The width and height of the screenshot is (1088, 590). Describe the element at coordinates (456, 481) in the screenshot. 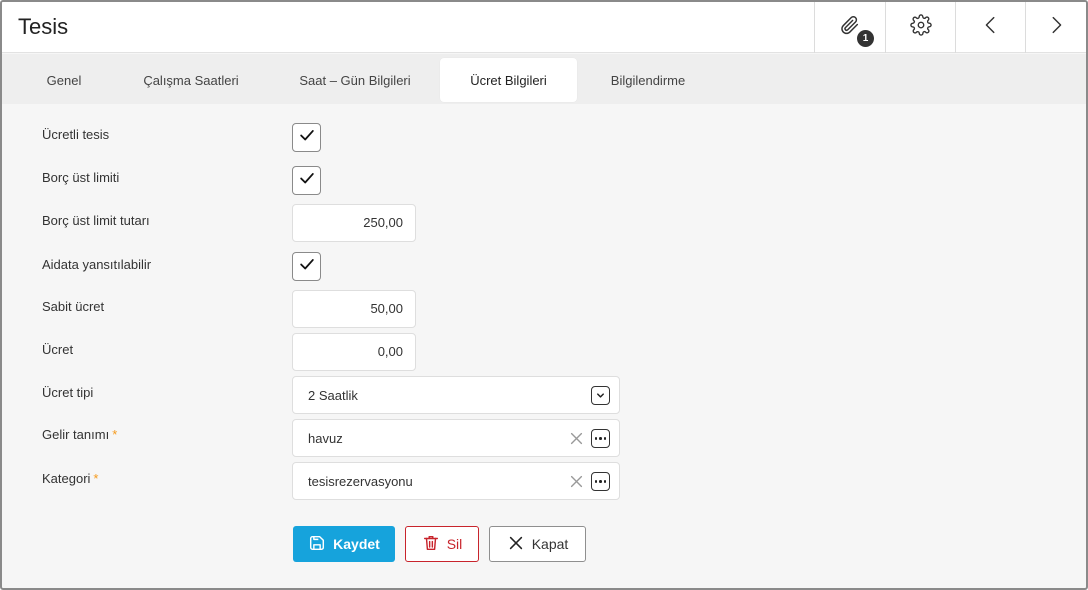

I see `category-lookup: tesisrezervasyonu` at that location.